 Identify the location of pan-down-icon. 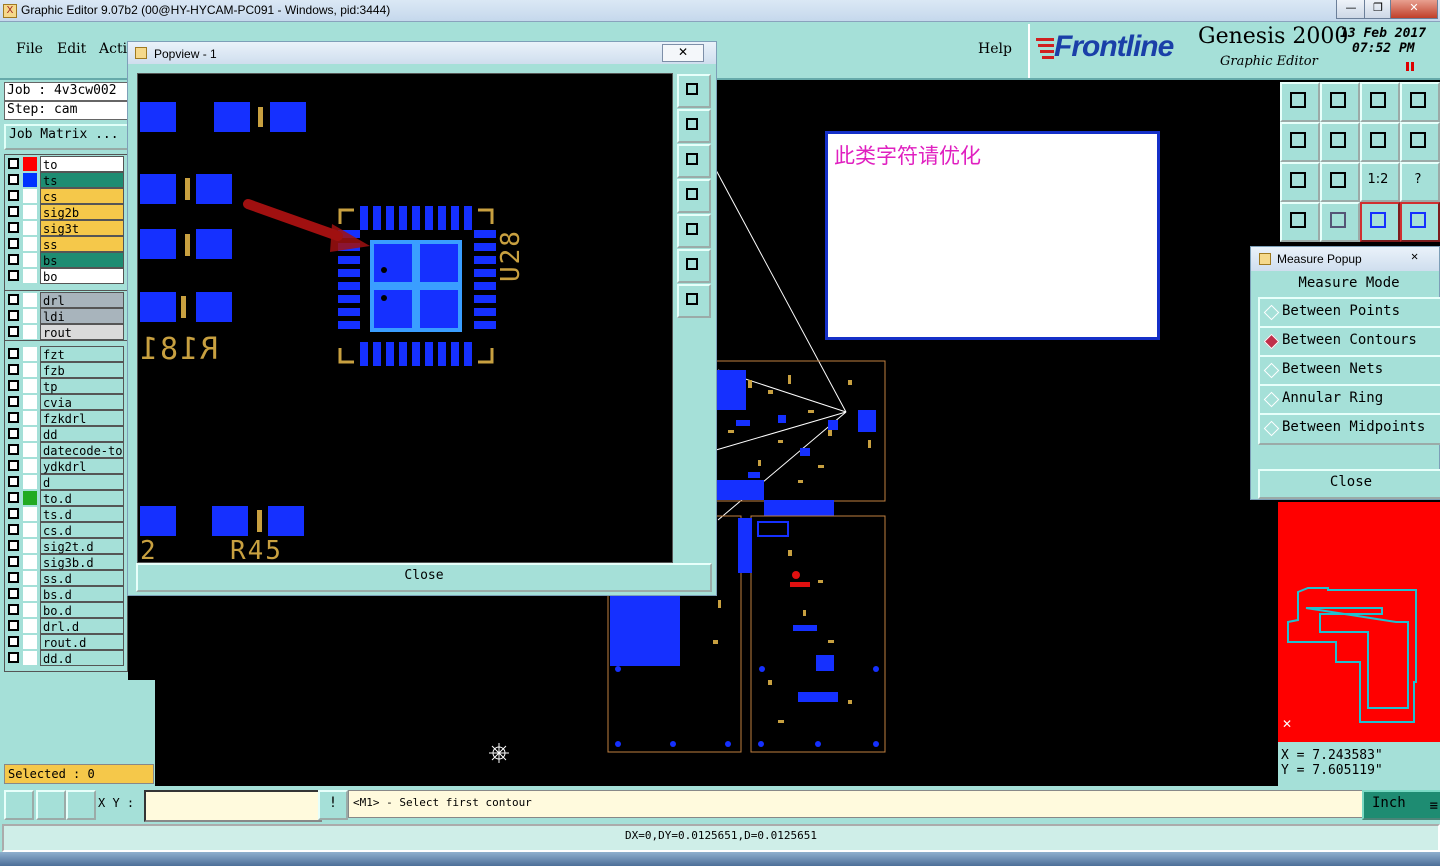
(1340, 102).